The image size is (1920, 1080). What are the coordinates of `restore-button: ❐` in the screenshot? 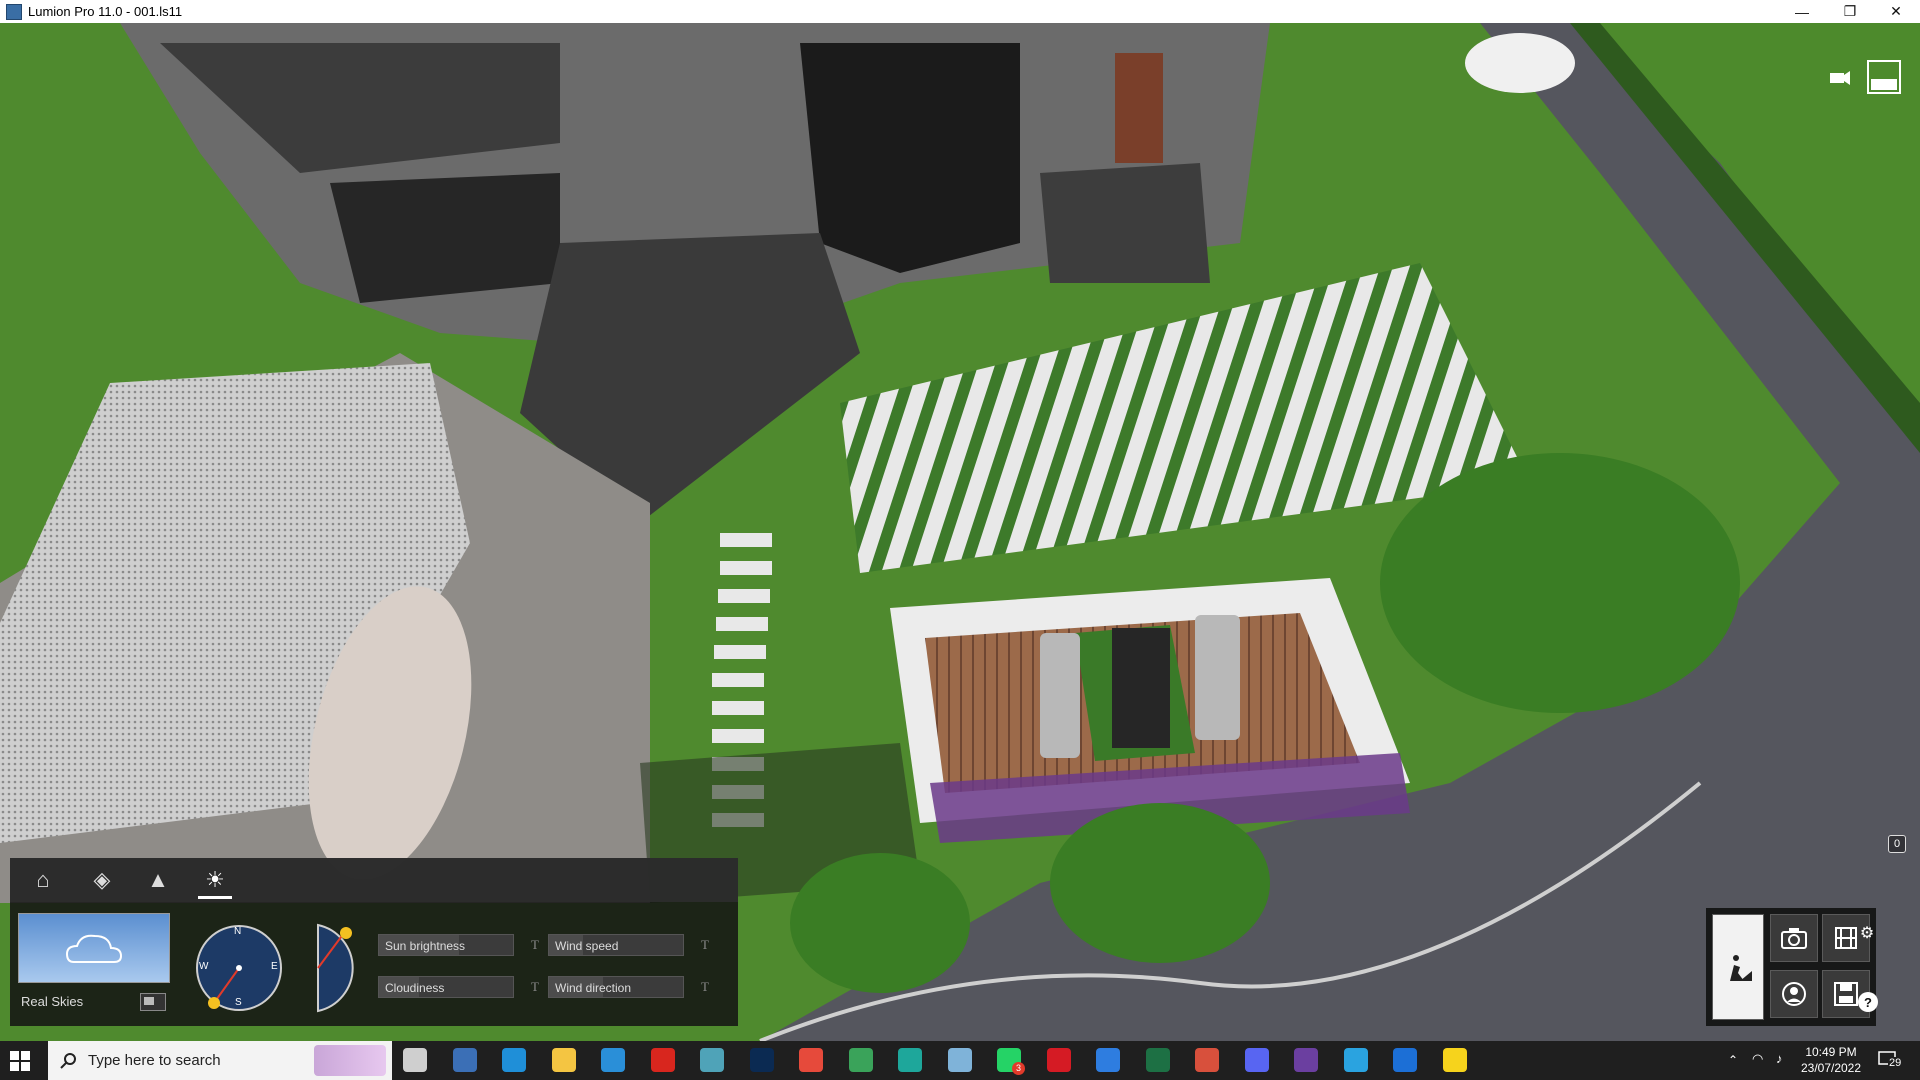 It's located at (1850, 11).